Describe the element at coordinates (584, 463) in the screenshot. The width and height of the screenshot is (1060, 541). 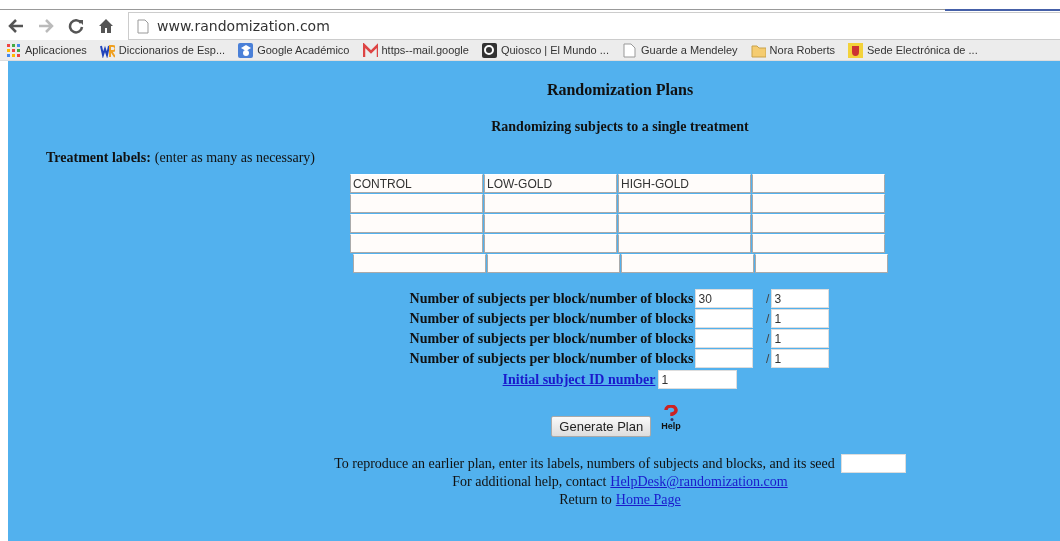
I see `seed-prompt: To reproduce an earlier plan, enter its labels, numbers of subjects and blocks, and its seed` at that location.